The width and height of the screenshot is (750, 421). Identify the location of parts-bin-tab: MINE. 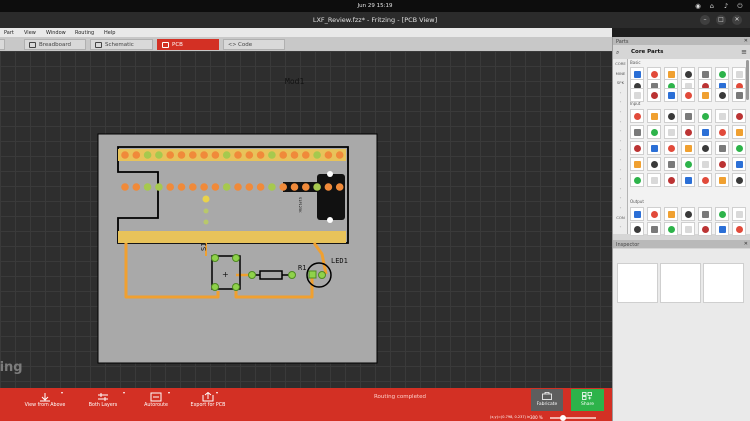
(620, 74).